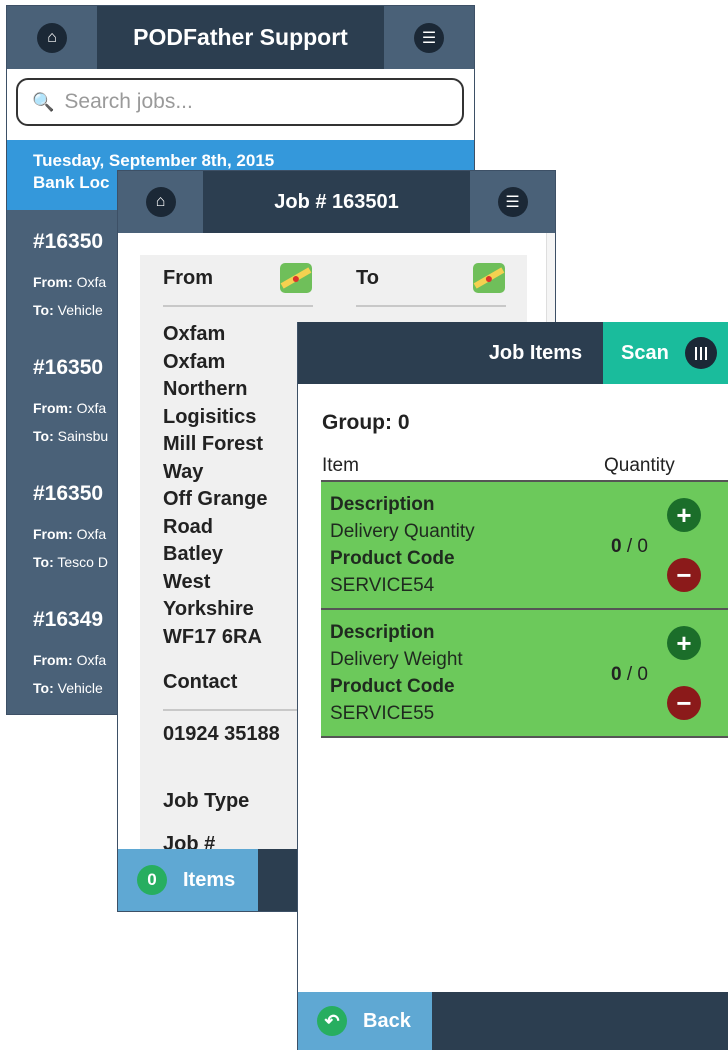 The width and height of the screenshot is (728, 1050). I want to click on contact-label: Contact, so click(200, 682).